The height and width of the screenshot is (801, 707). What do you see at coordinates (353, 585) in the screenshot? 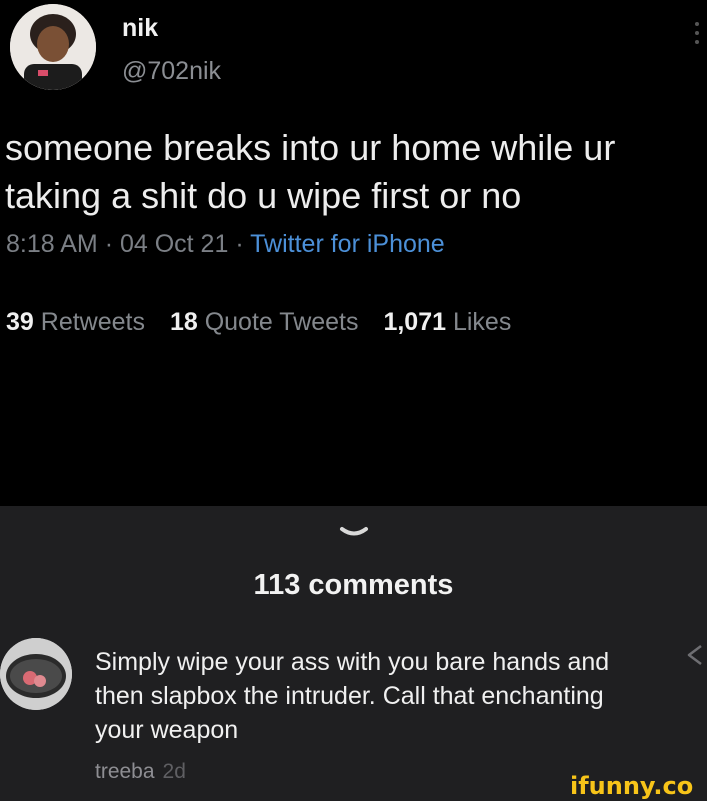
I see `comments-count: 113 comments` at bounding box center [353, 585].